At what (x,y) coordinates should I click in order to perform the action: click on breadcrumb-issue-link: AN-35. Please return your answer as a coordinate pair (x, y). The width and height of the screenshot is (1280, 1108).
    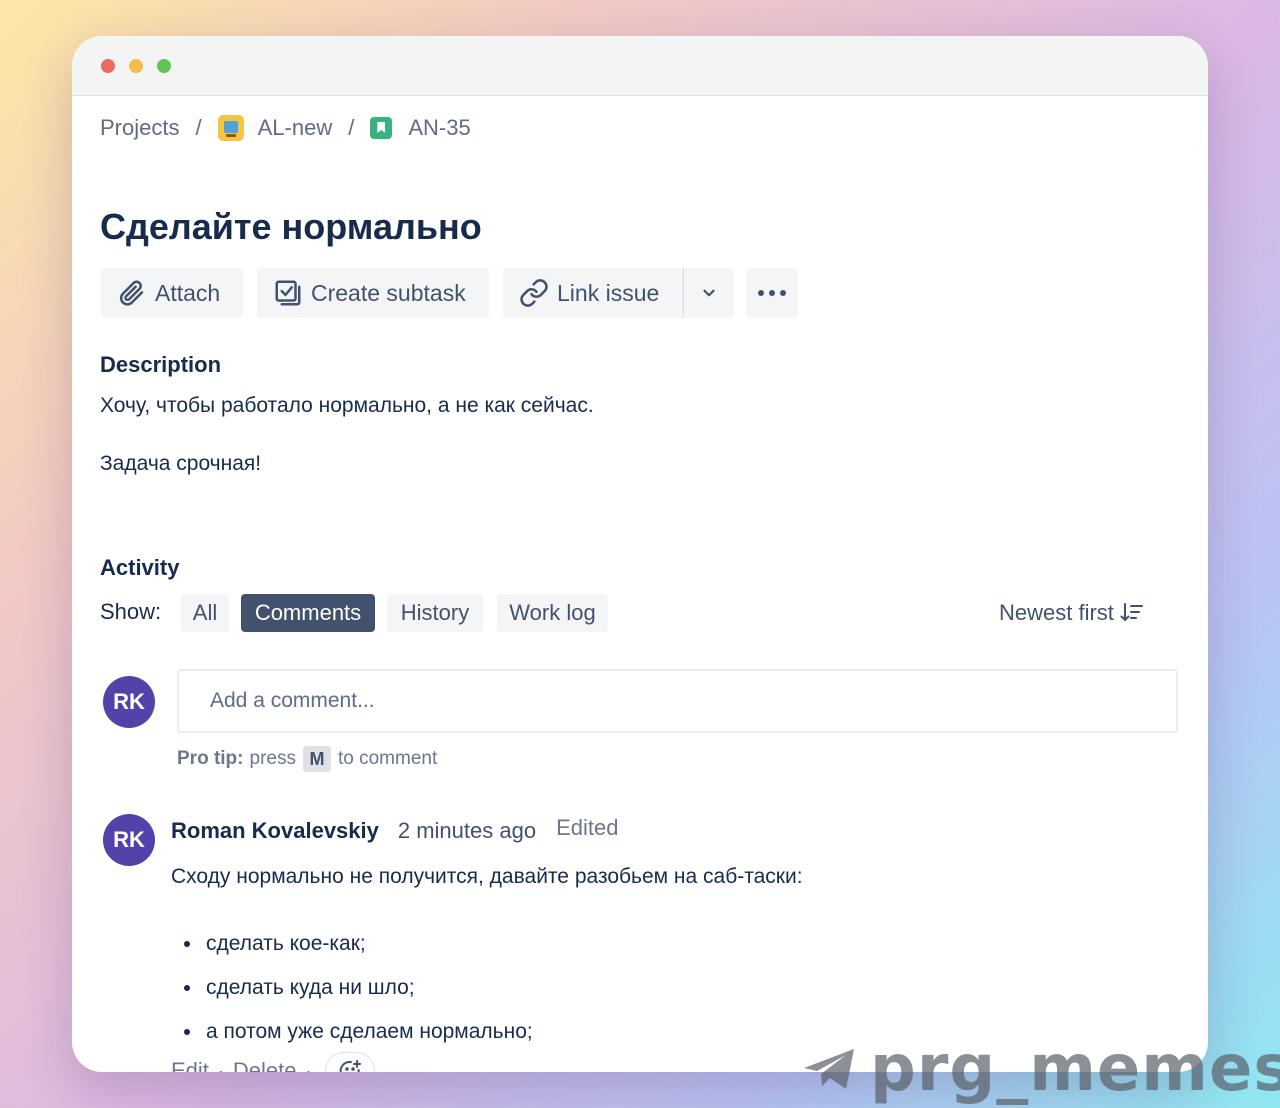
    Looking at the image, I should click on (439, 128).